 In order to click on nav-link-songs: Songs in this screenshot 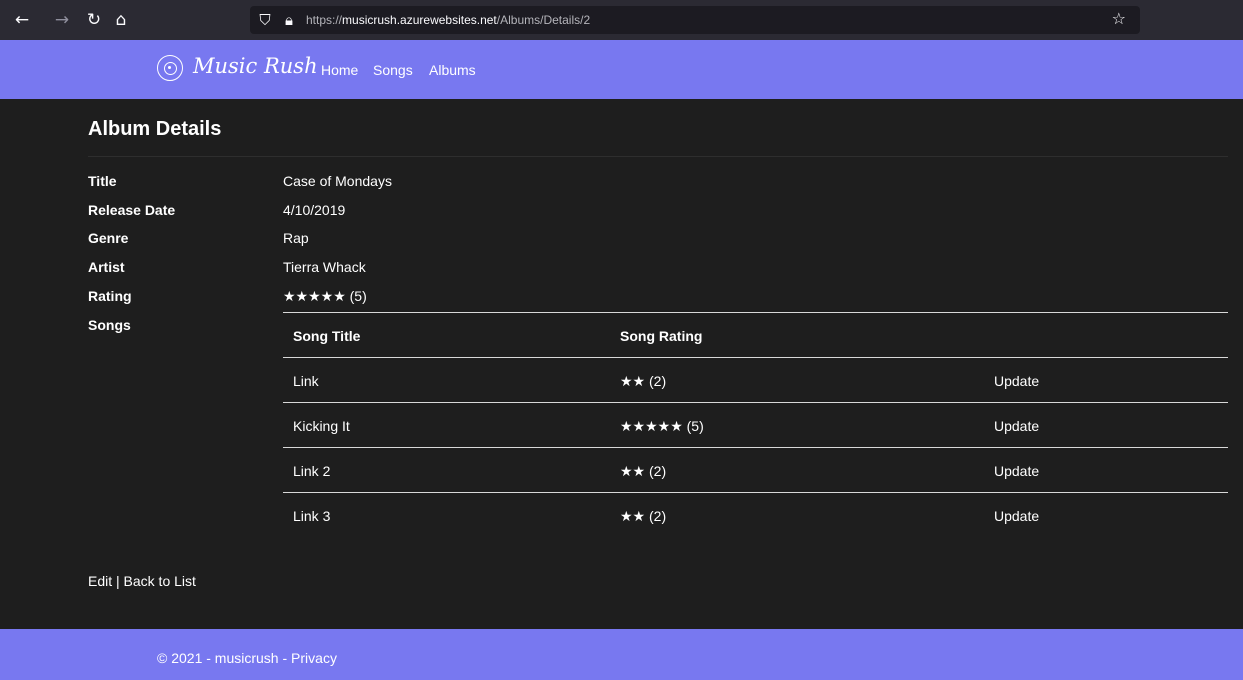, I will do `click(393, 70)`.